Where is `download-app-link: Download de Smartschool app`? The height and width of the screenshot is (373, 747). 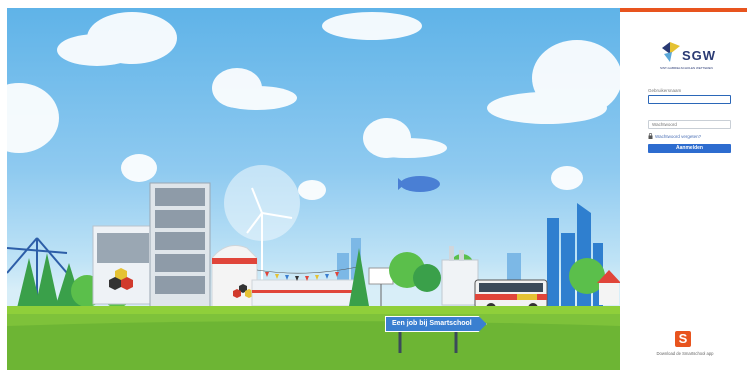
download-app-link: Download de Smartschool app is located at coordinates (685, 353).